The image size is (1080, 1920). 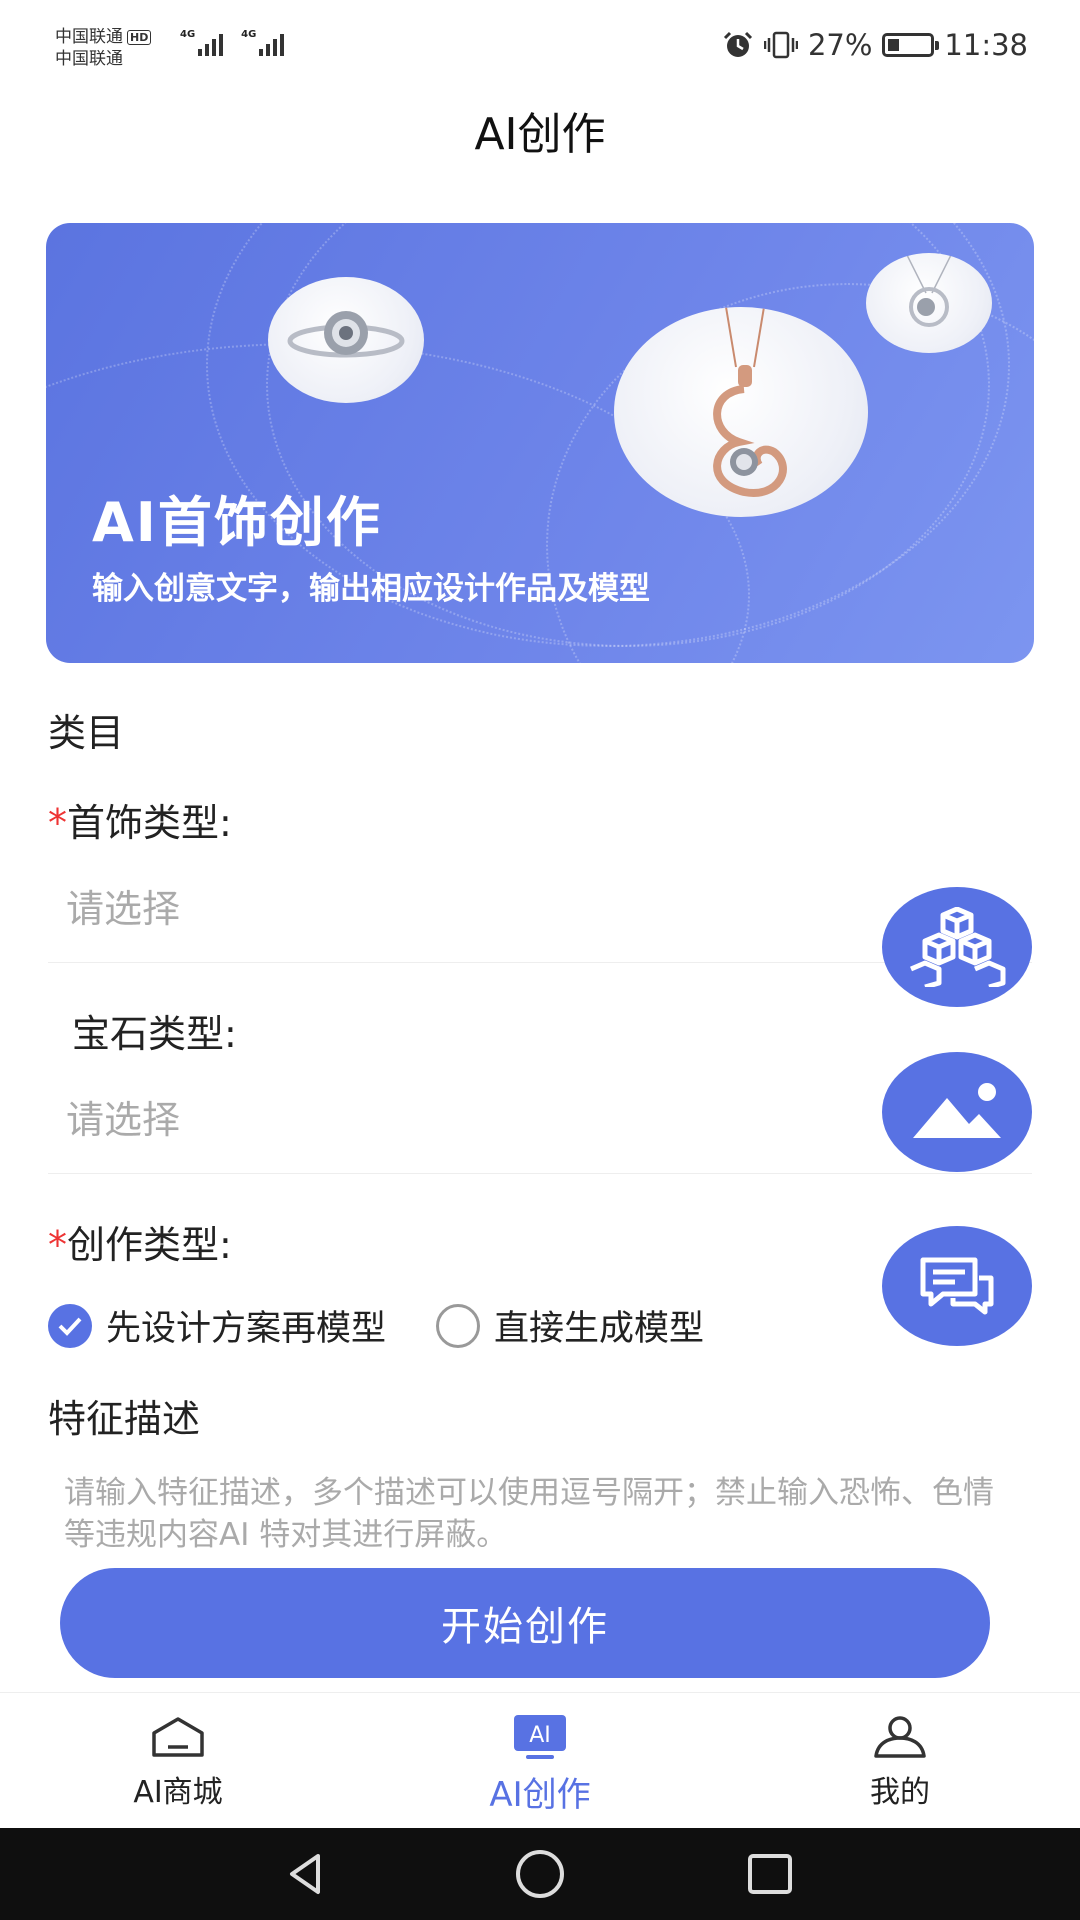 What do you see at coordinates (149, 1245) in the screenshot?
I see `creation-type-text: 创作类型:` at bounding box center [149, 1245].